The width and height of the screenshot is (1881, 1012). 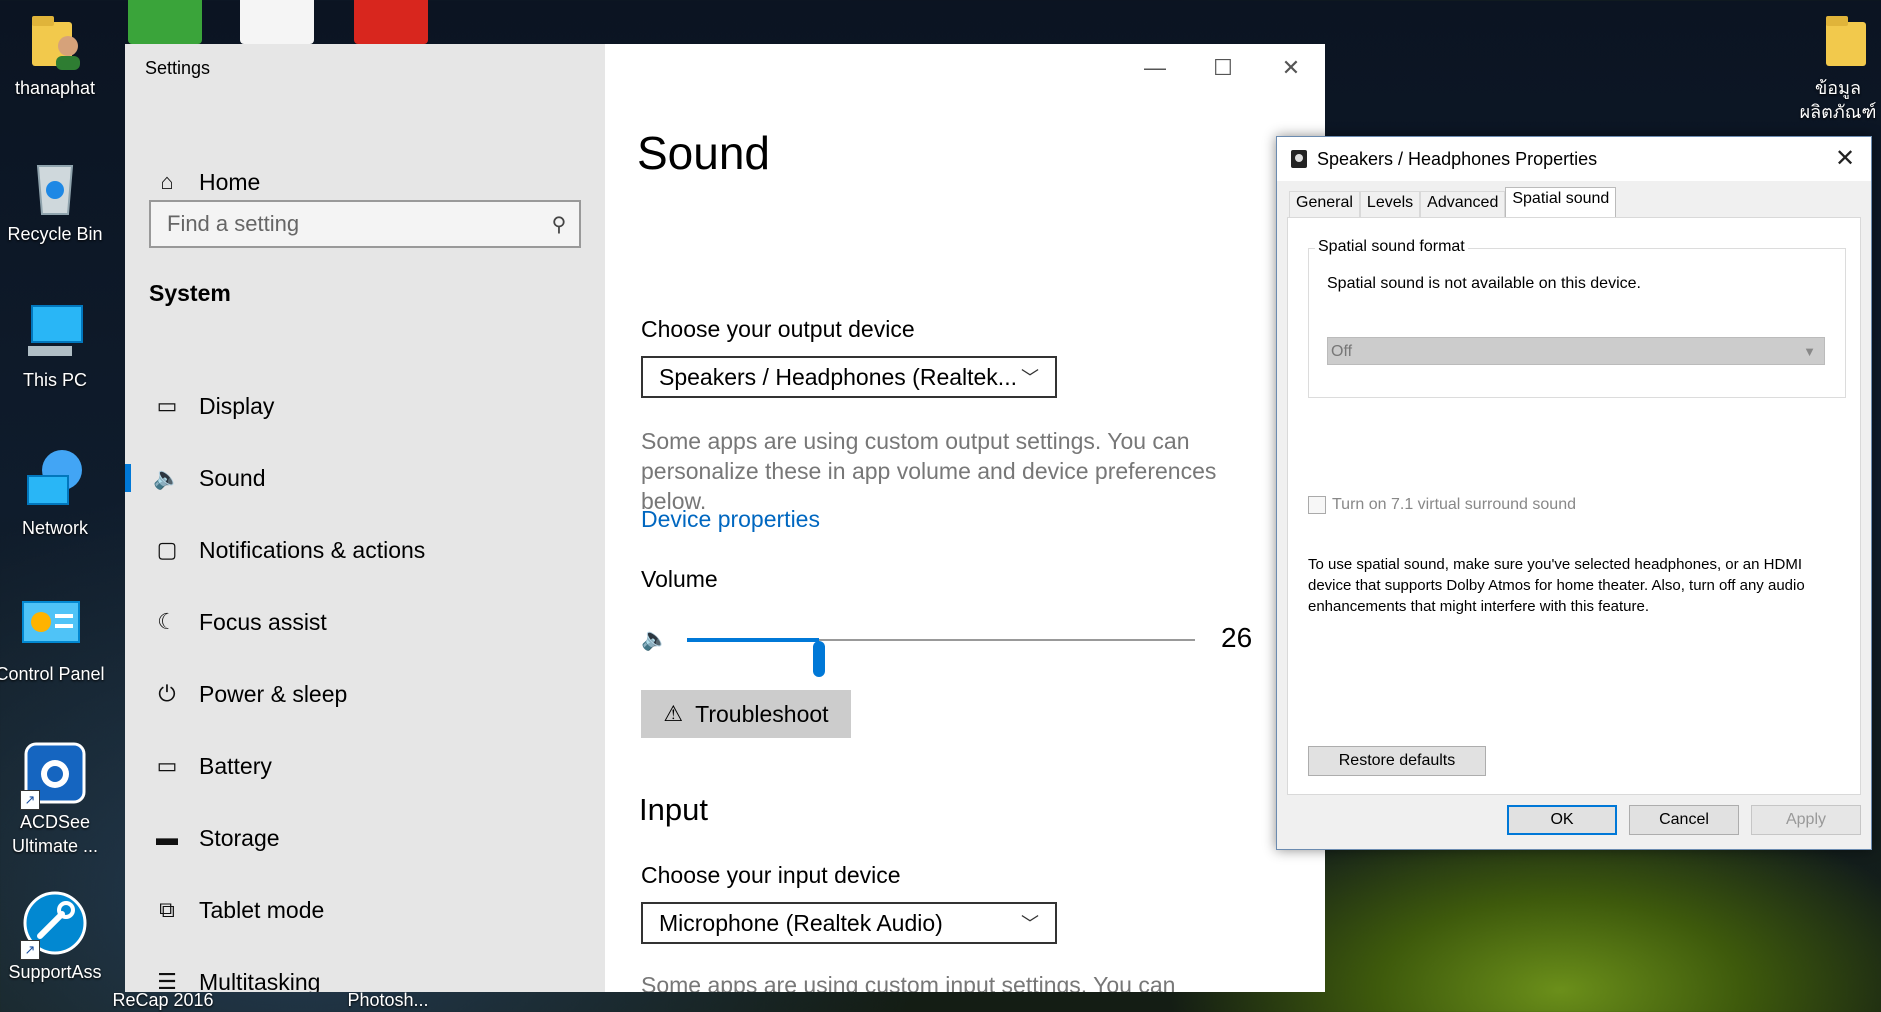 I want to click on restore-defaults-button: Restore defaults, so click(x=1397, y=761).